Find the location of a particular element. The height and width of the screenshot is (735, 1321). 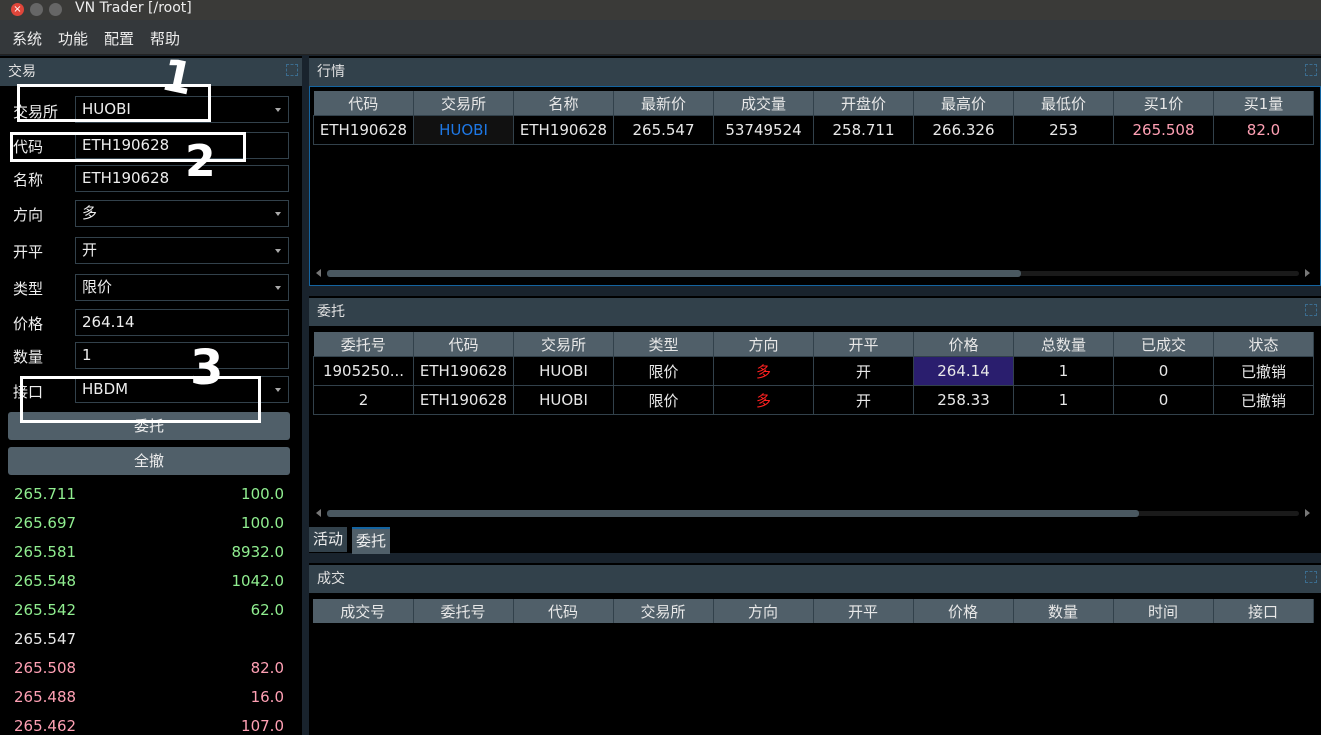

table-row: 2 ETH190628 HUOBI 限价 多 开 258.33 1 0 已撤销 is located at coordinates (813, 400).